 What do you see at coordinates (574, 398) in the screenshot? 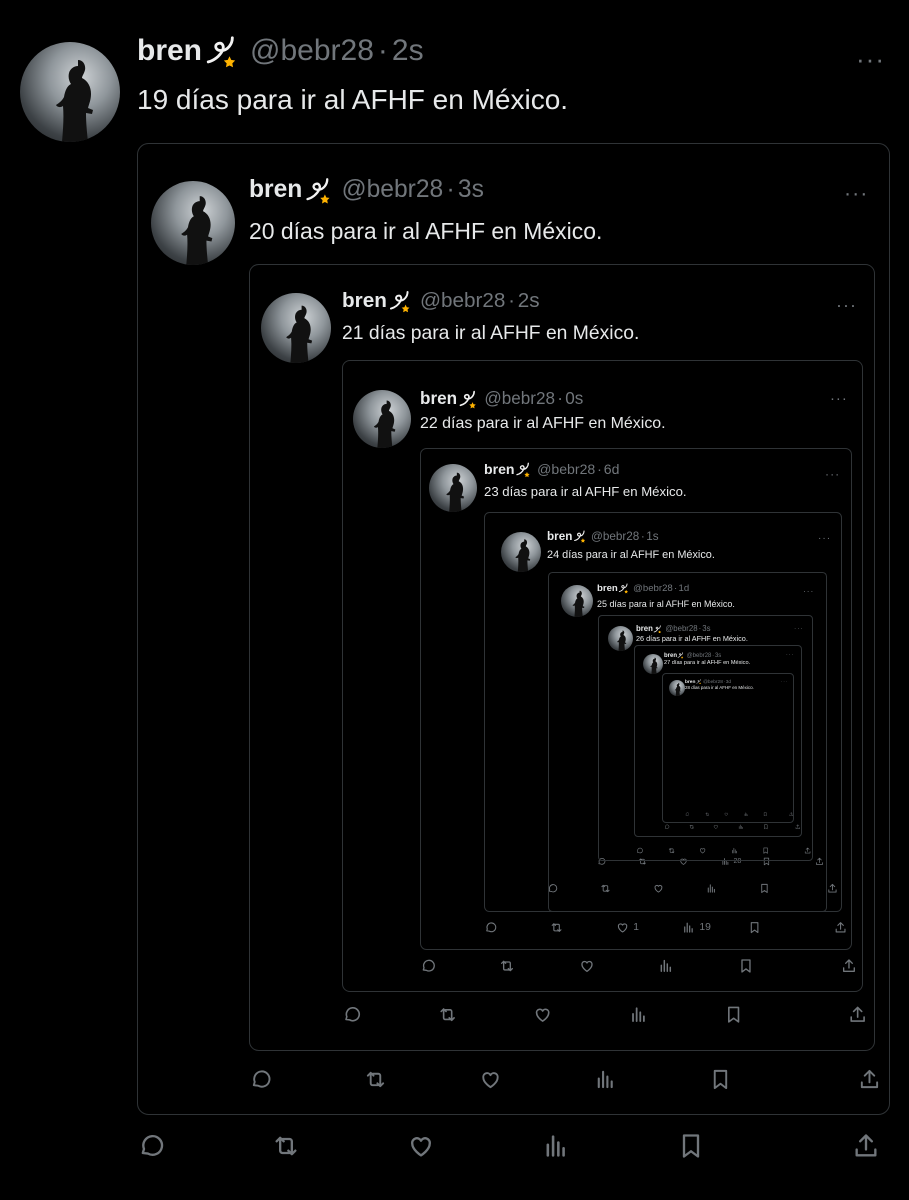
I see `timestamp: 0s` at bounding box center [574, 398].